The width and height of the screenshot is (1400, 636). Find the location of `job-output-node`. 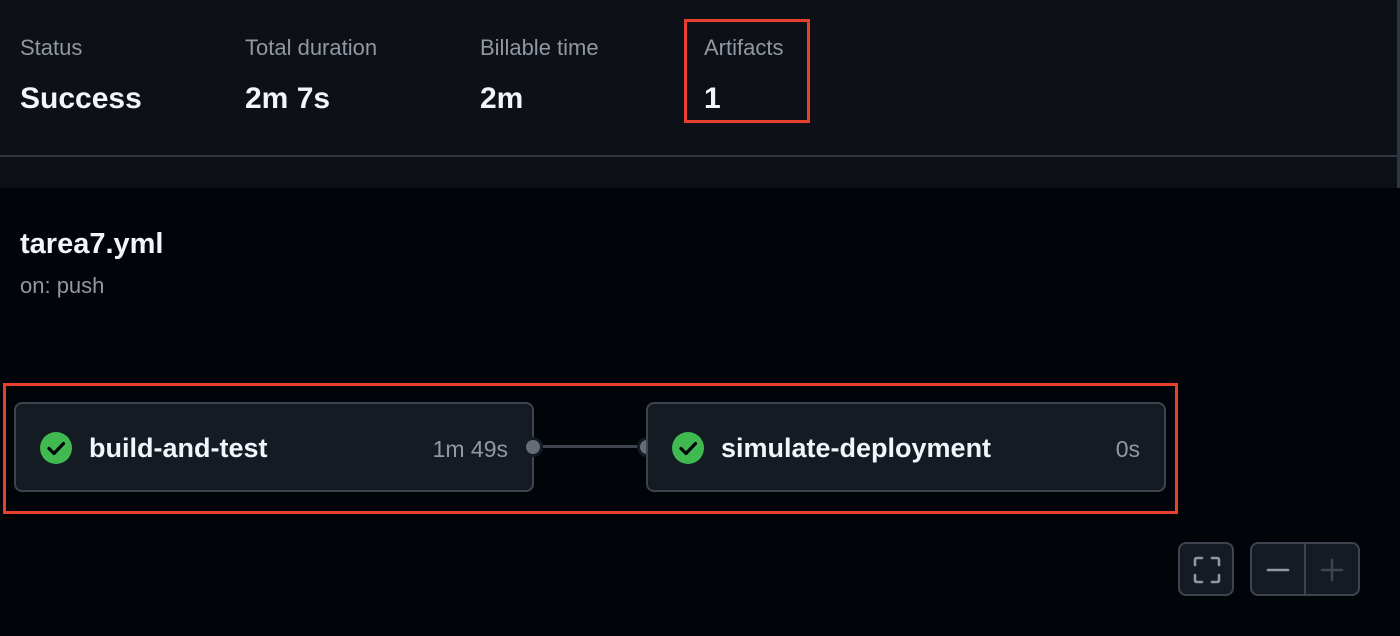

job-output-node is located at coordinates (533, 447).